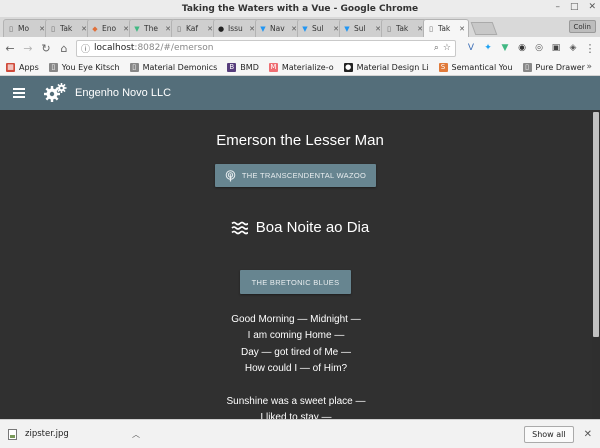  What do you see at coordinates (590, 48) in the screenshot?
I see `chrome-menu-icon: ⋮` at bounding box center [590, 48].